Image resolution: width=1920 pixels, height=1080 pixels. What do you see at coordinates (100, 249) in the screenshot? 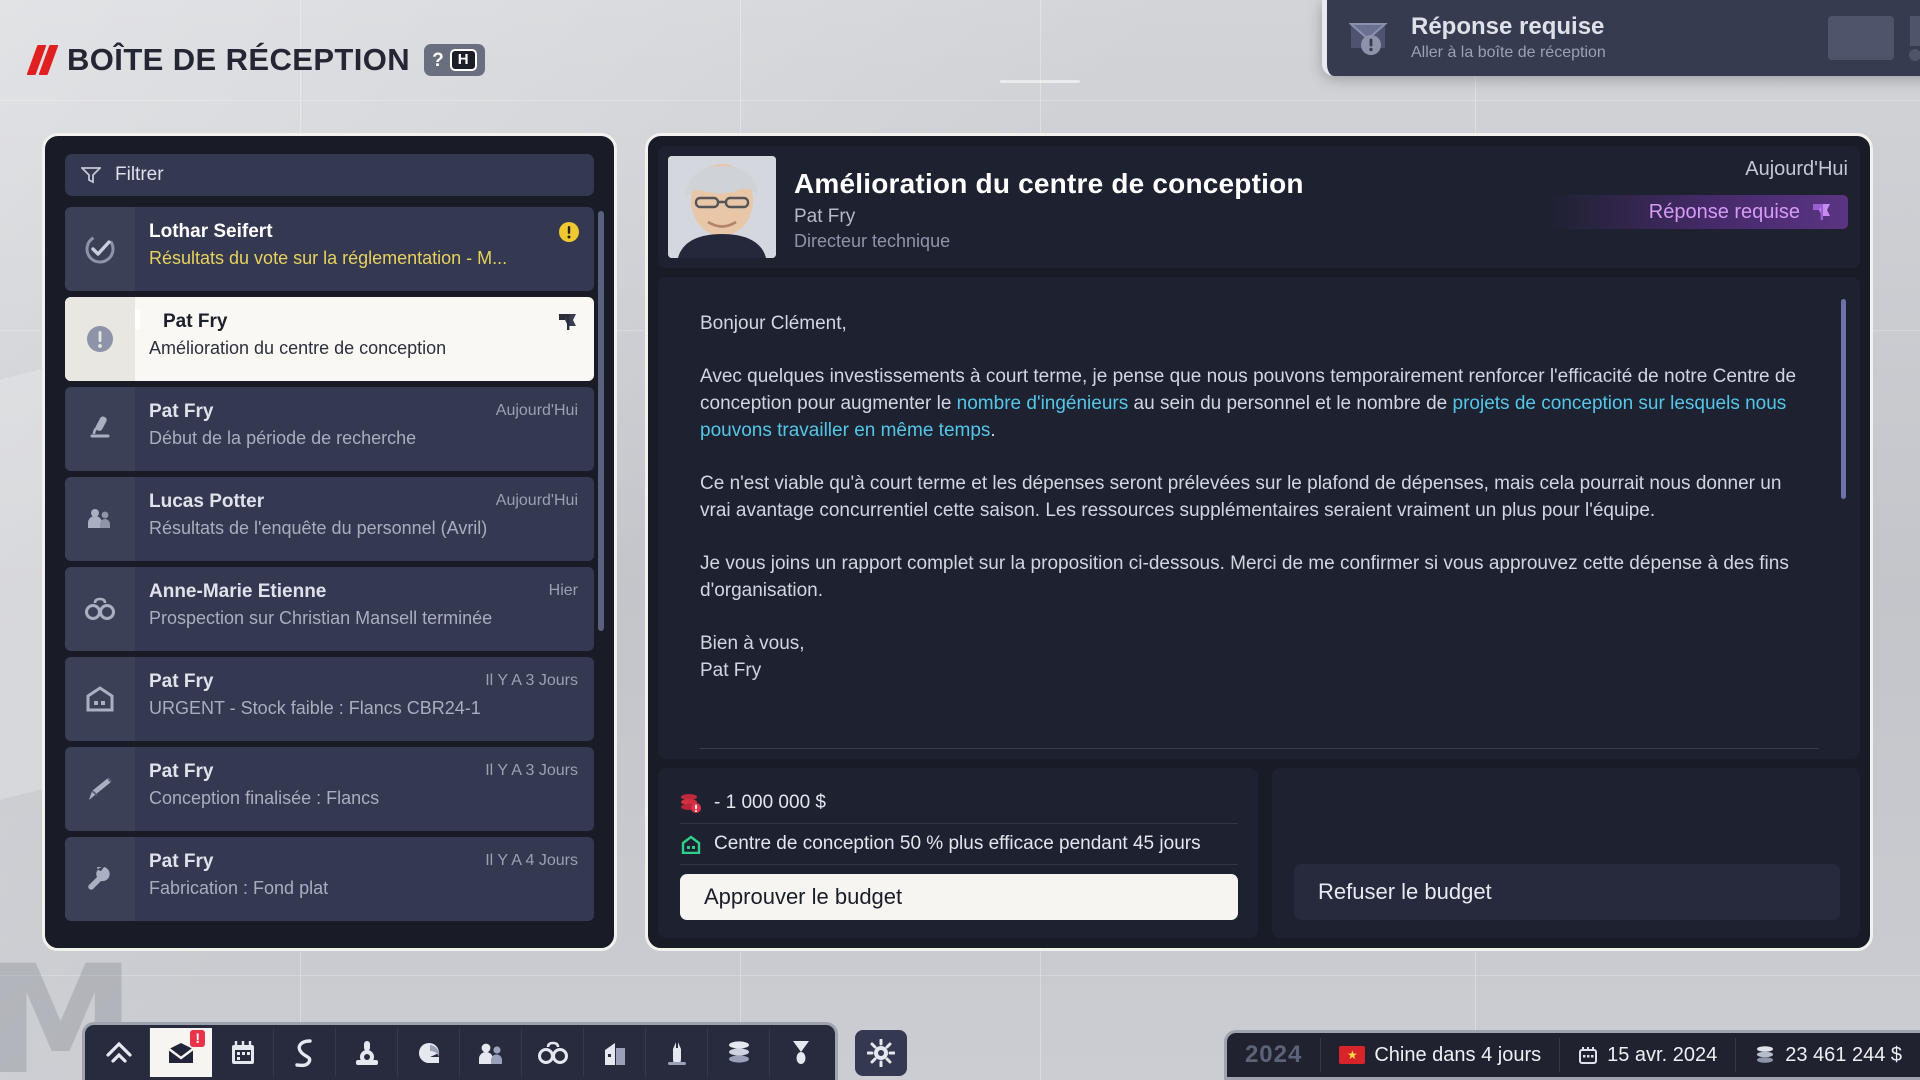
I see `check-circle-icon` at bounding box center [100, 249].